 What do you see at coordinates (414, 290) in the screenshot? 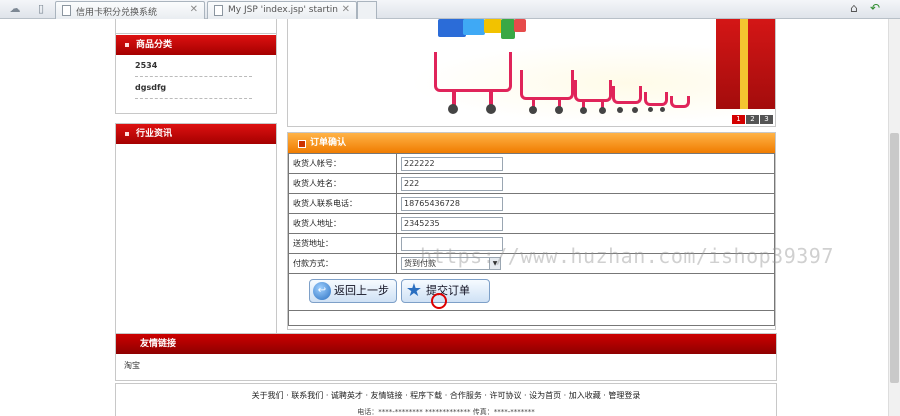
I see `star-icon: ★` at bounding box center [414, 290].